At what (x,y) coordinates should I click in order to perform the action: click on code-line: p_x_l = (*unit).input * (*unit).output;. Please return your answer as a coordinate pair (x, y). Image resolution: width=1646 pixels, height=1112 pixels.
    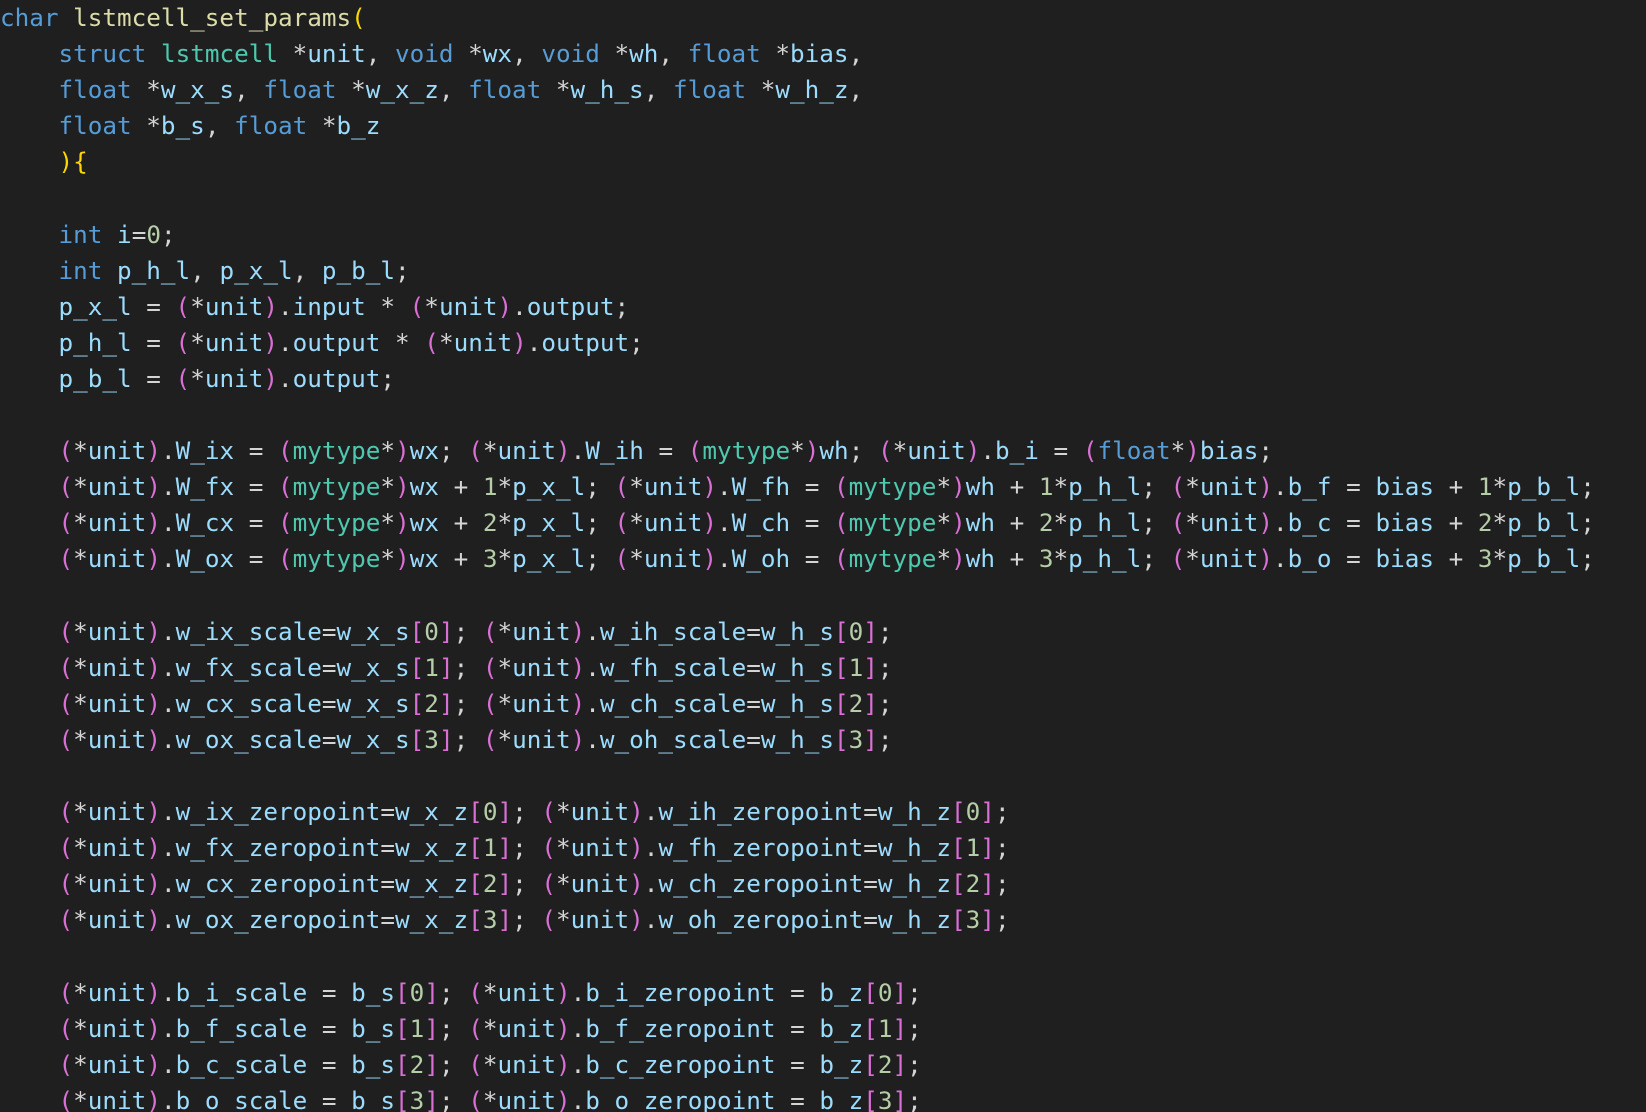
    Looking at the image, I should click on (797, 307).